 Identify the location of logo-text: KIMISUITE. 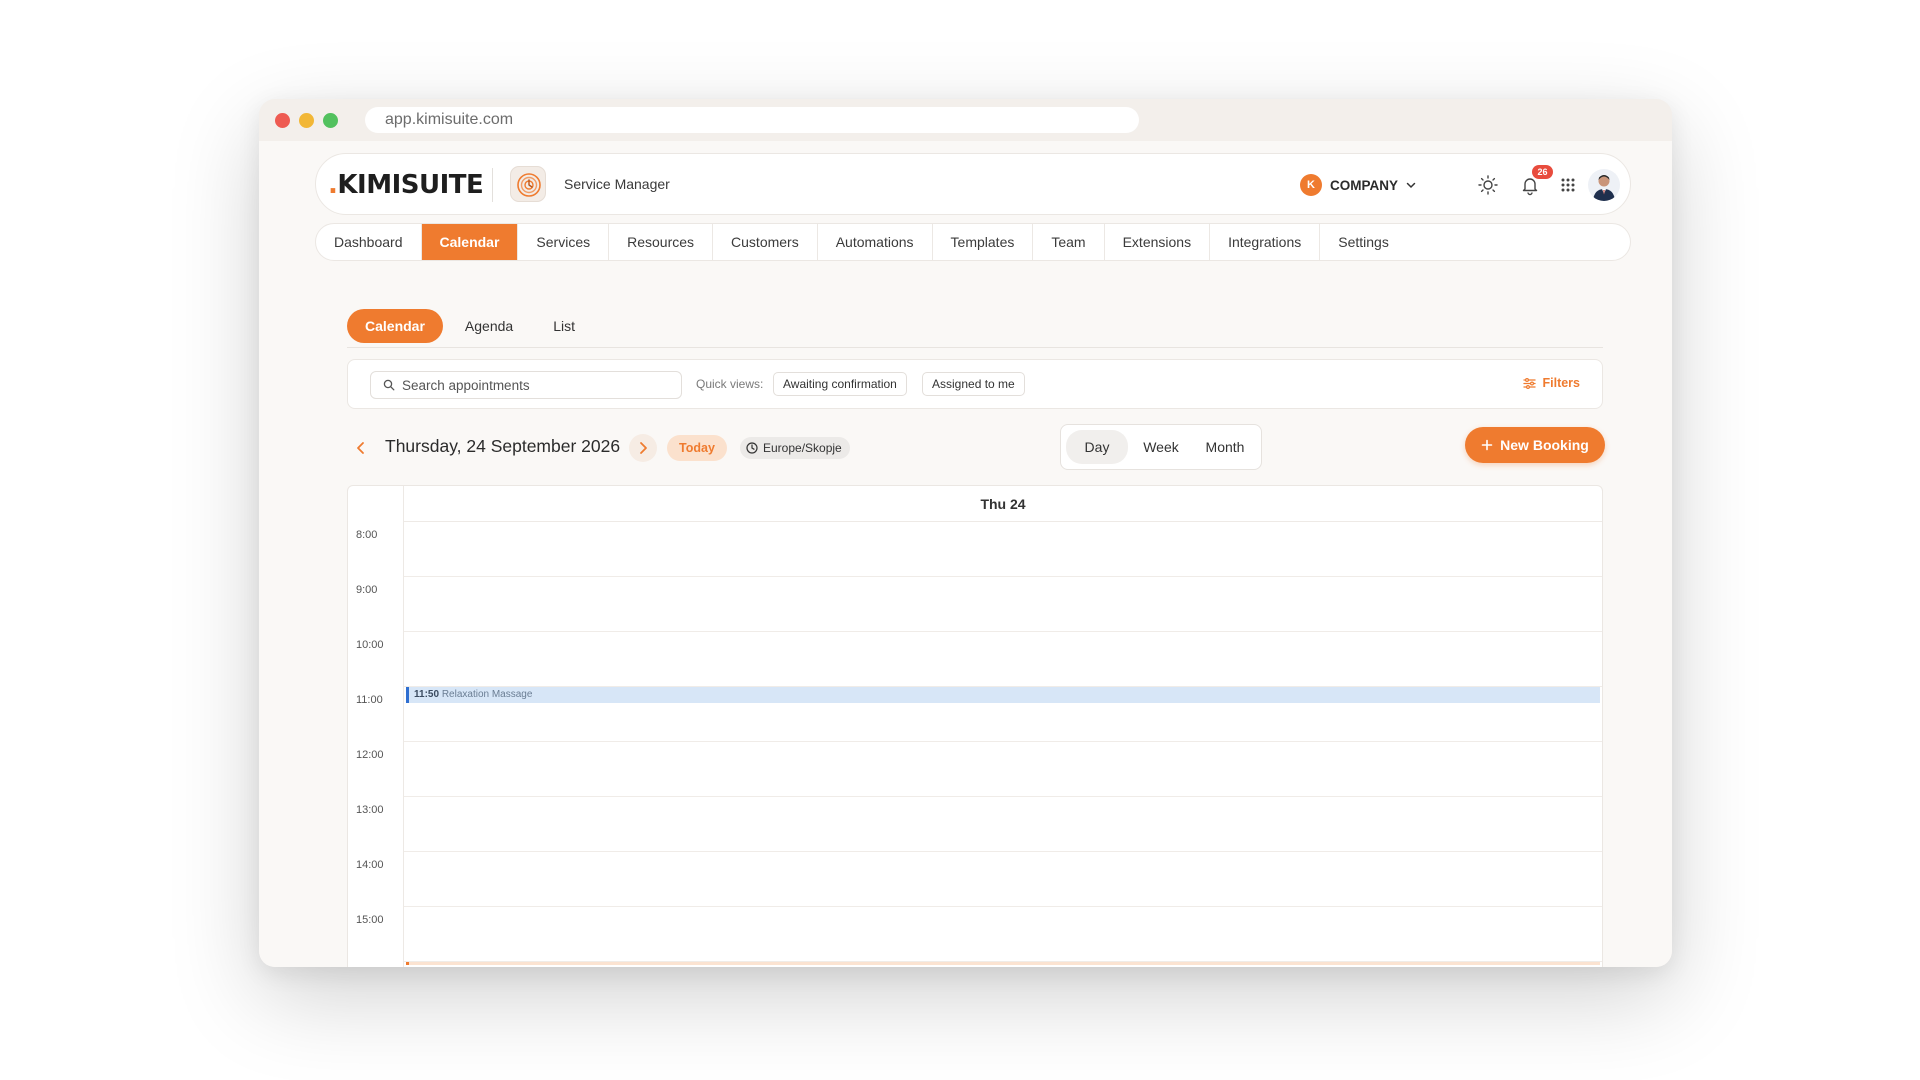
(410, 185).